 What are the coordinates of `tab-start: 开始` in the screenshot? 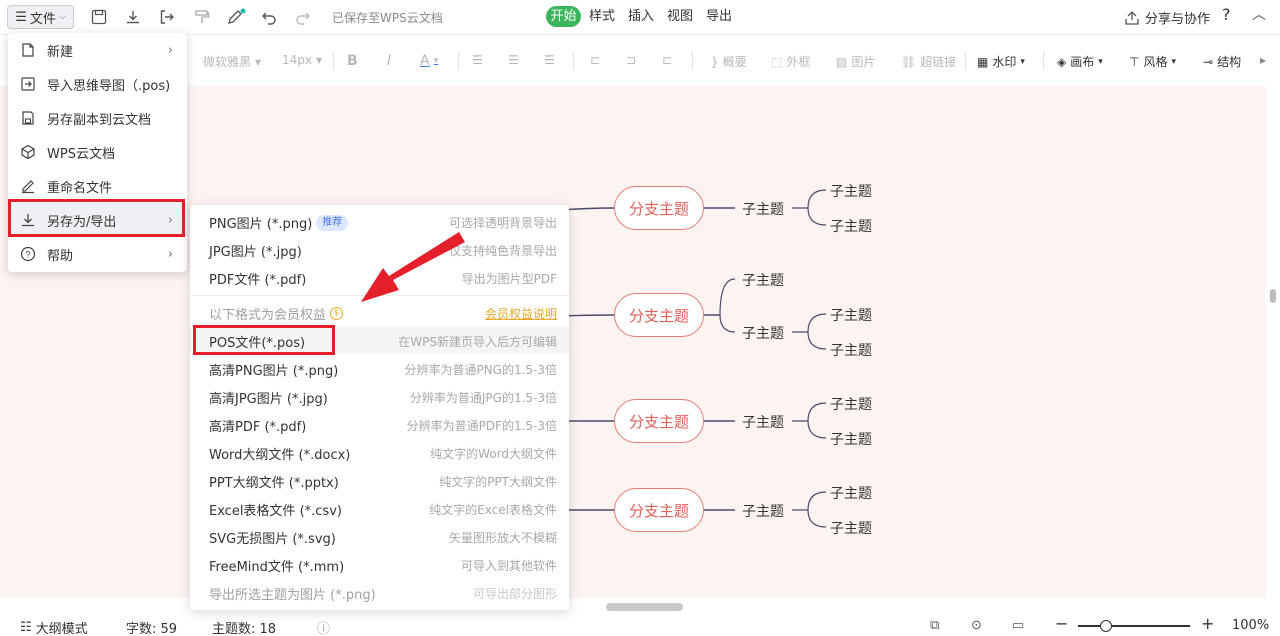 It's located at (563, 16).